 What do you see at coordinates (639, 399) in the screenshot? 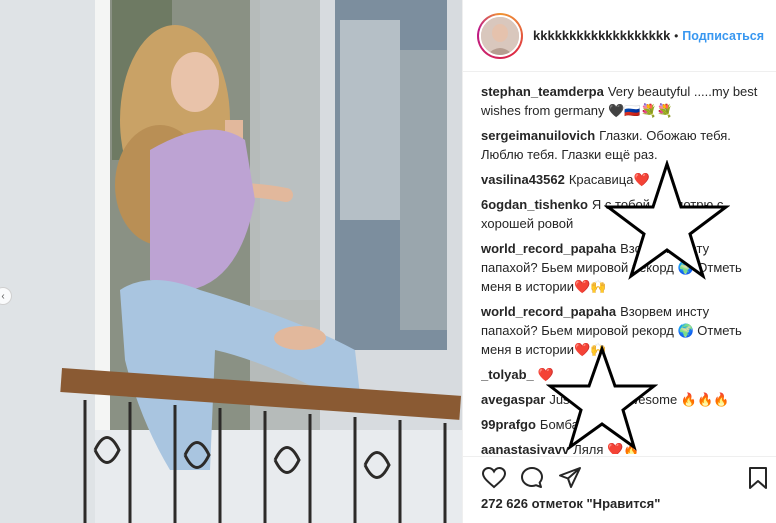
I see `comment-text: Just fucking awesome 🔥🔥🔥` at bounding box center [639, 399].